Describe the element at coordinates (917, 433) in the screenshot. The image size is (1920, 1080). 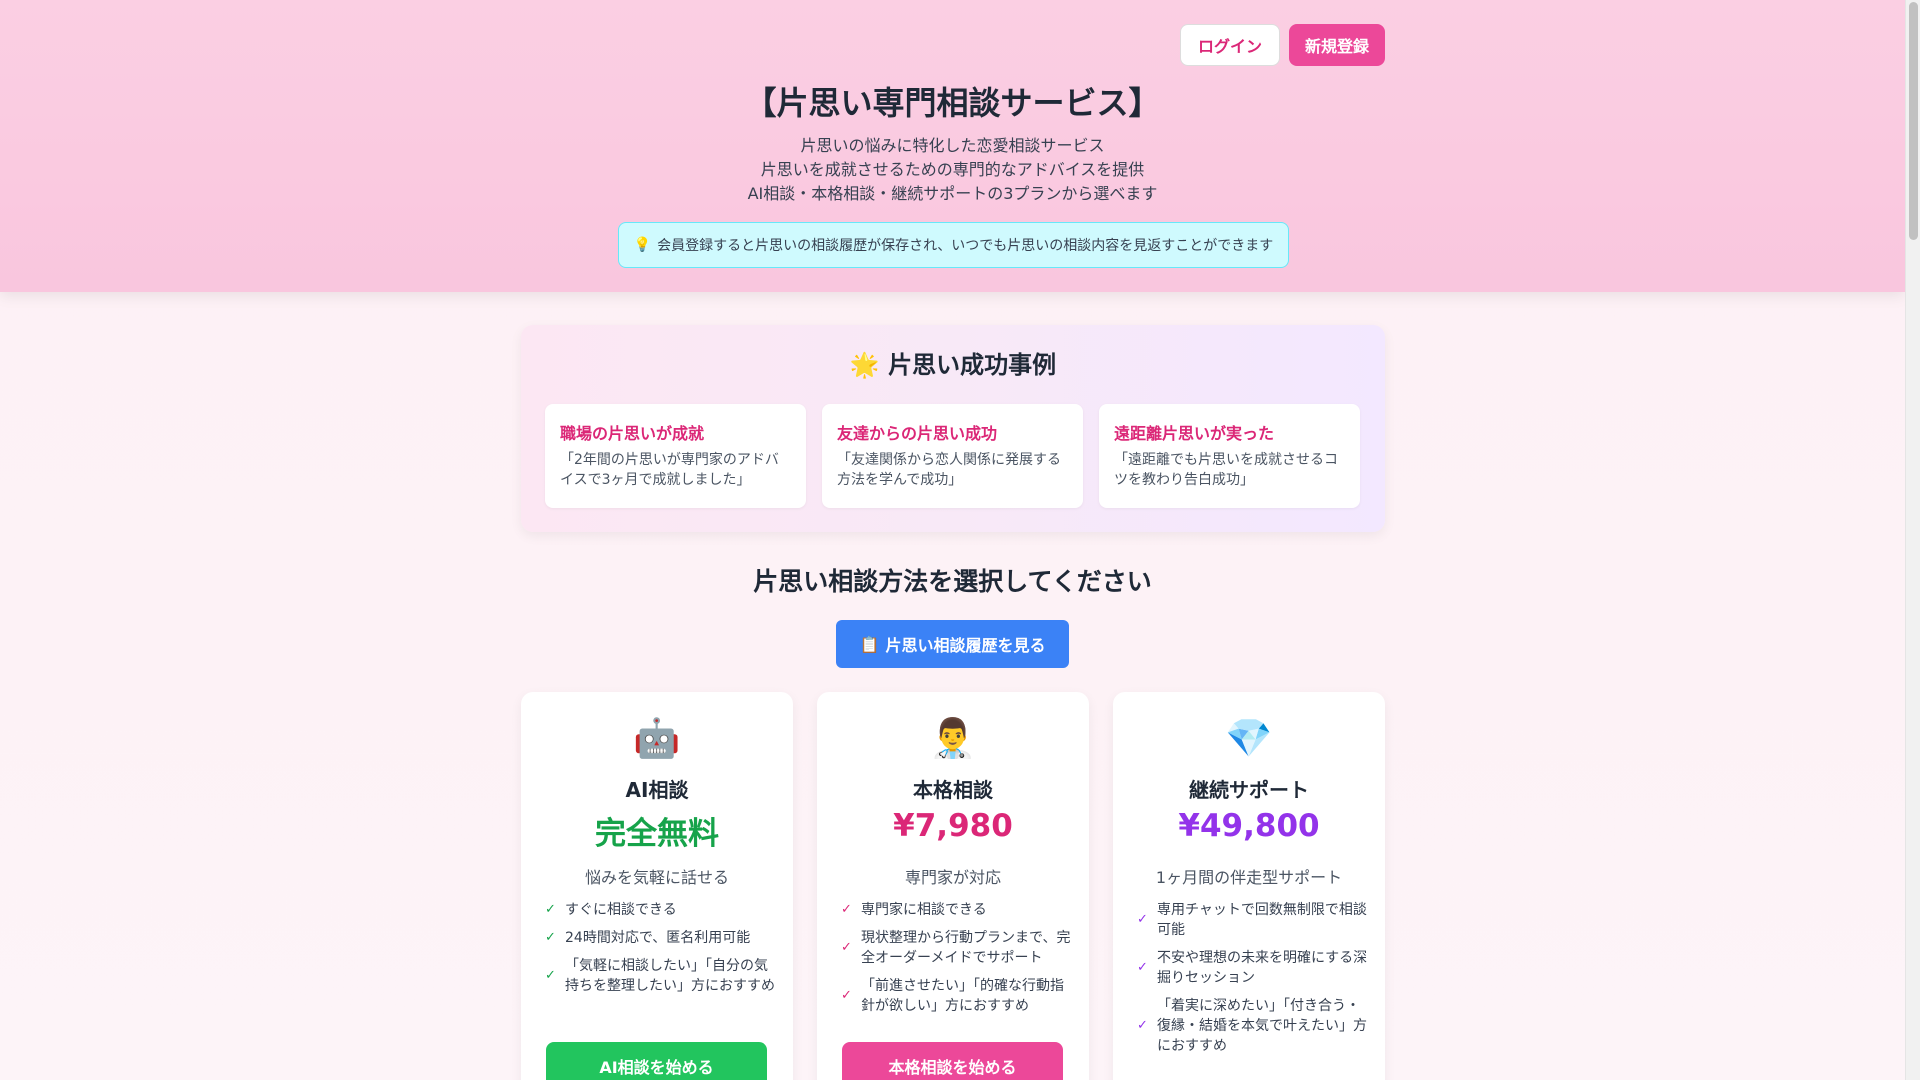
I see `story-title: 友達からの片思い成功` at that location.